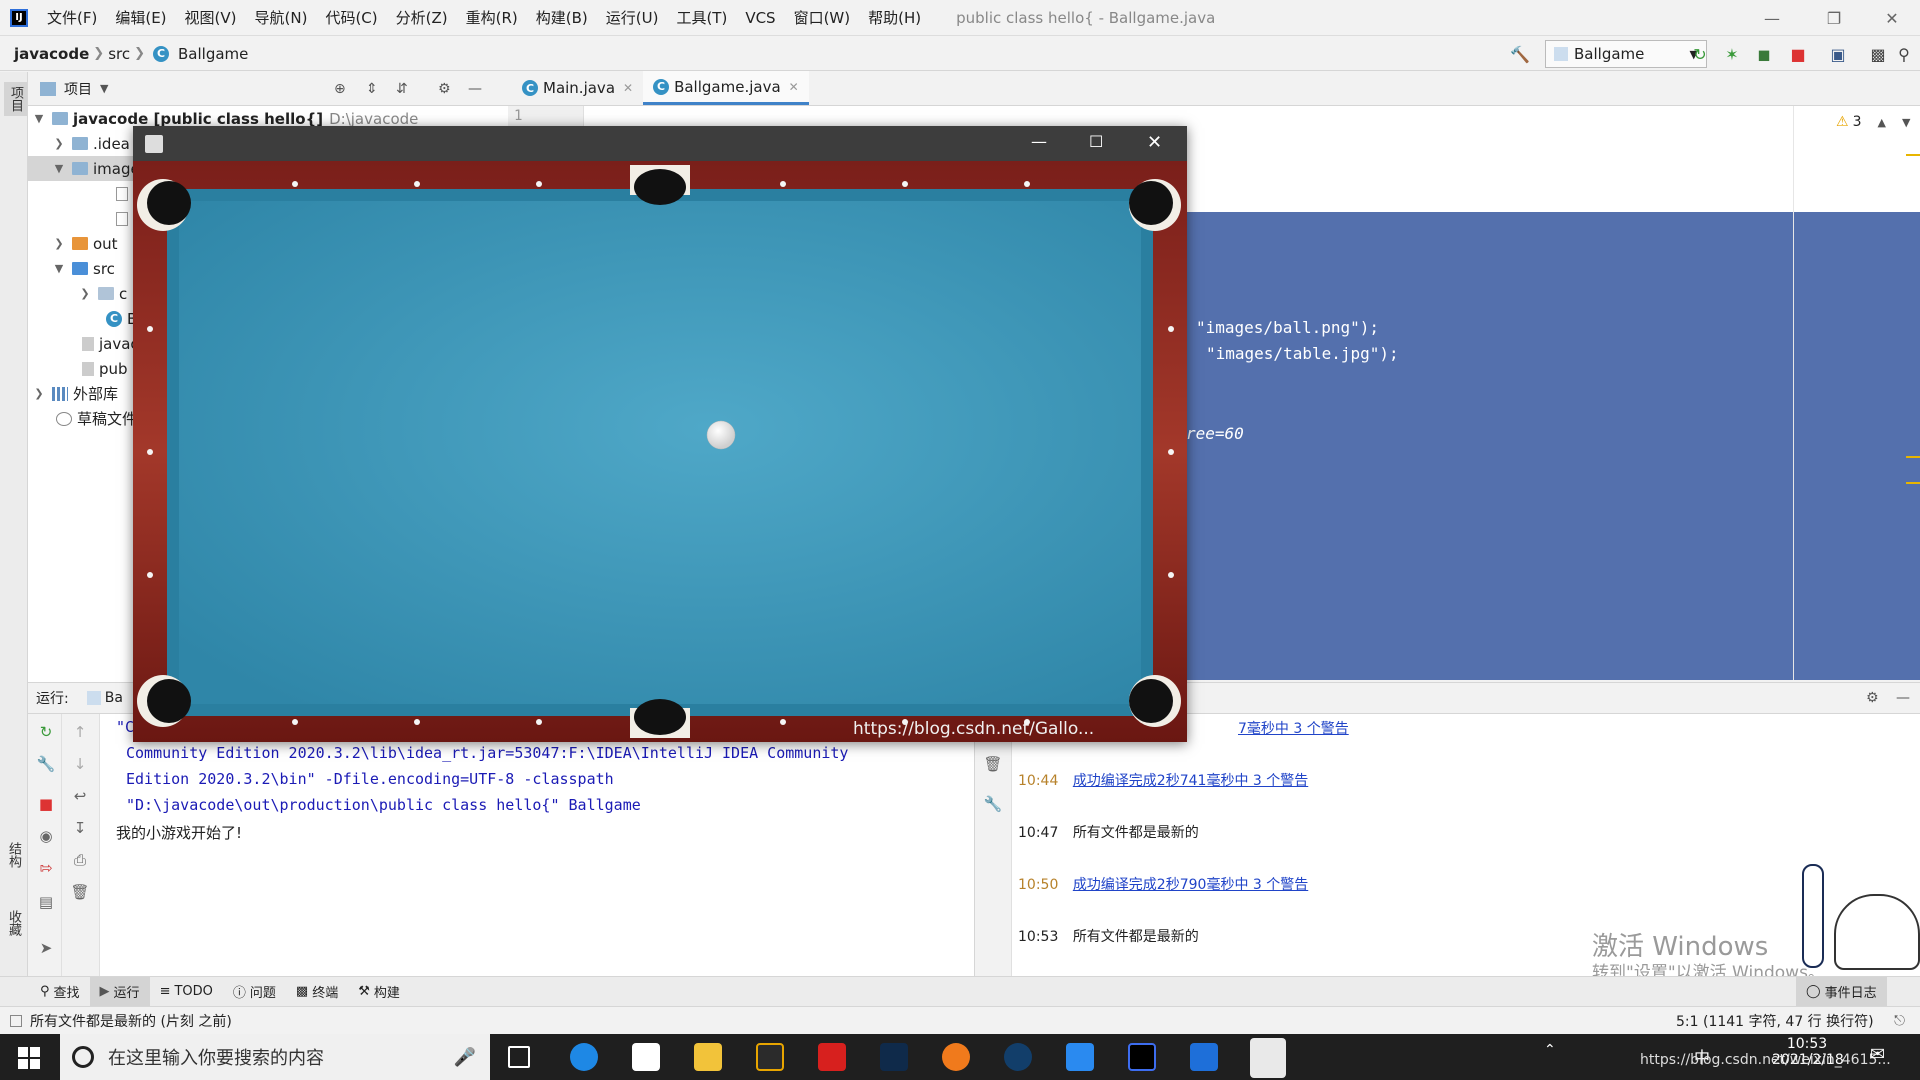  What do you see at coordinates (1626, 54) in the screenshot?
I see `run-config-select: Ballgame ▼` at bounding box center [1626, 54].